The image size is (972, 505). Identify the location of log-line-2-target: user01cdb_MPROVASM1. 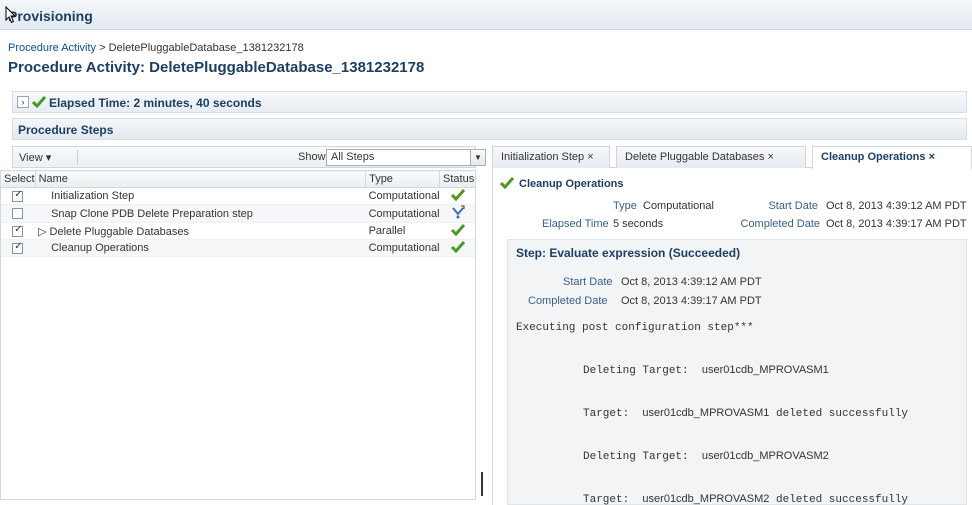
(765, 370).